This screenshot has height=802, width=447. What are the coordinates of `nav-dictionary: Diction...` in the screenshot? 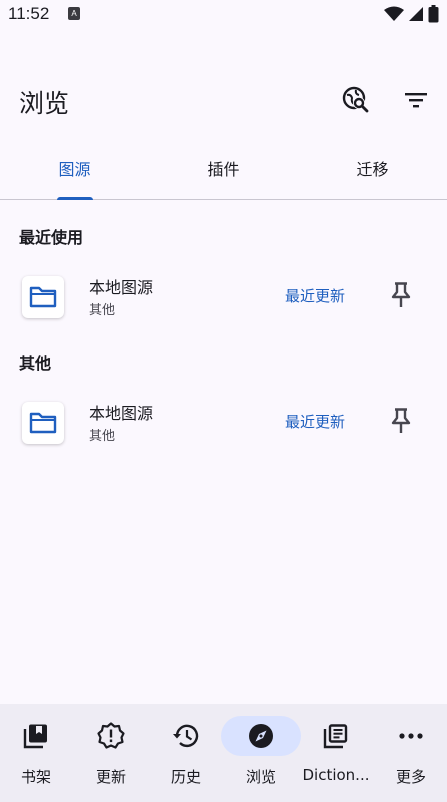 It's located at (336, 754).